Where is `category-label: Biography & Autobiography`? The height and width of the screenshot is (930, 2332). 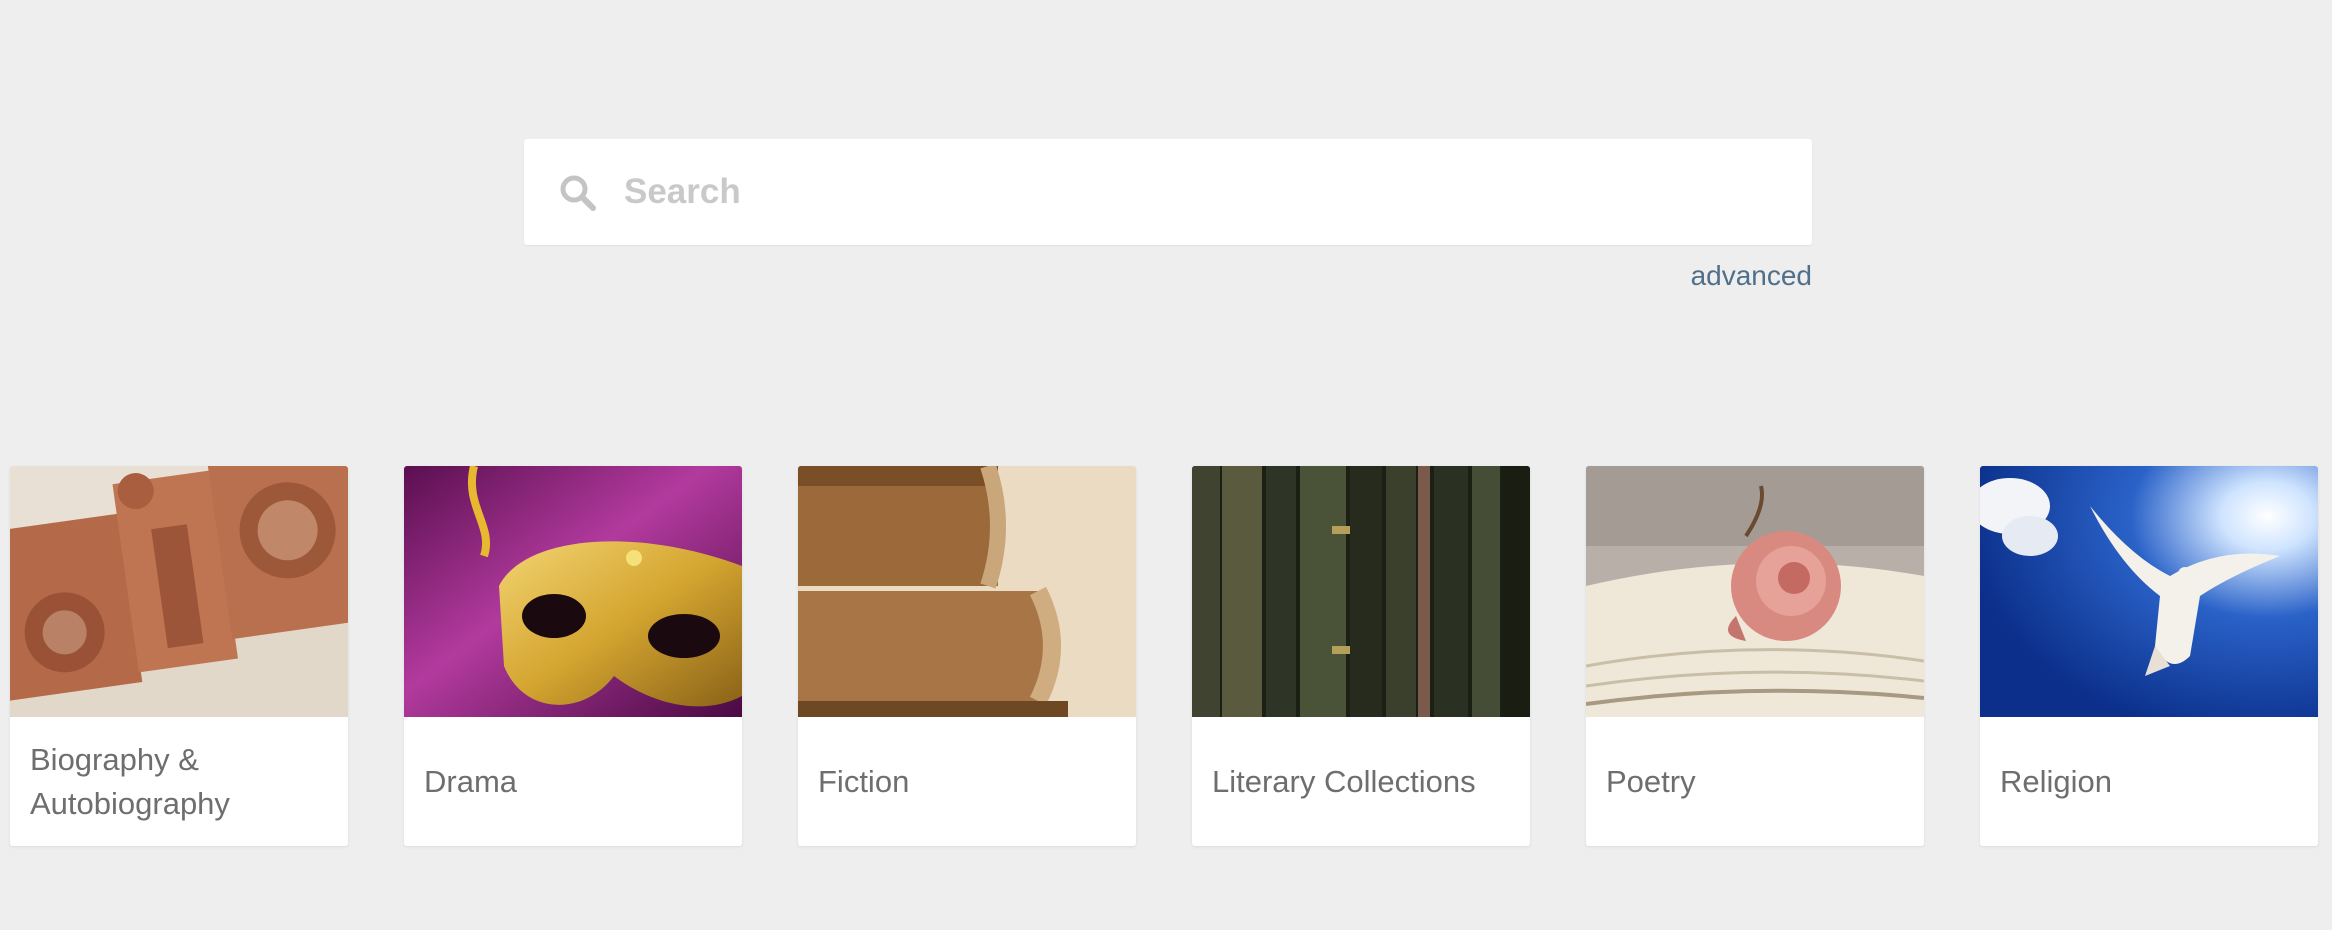
category-label: Biography & Autobiography is located at coordinates (130, 781).